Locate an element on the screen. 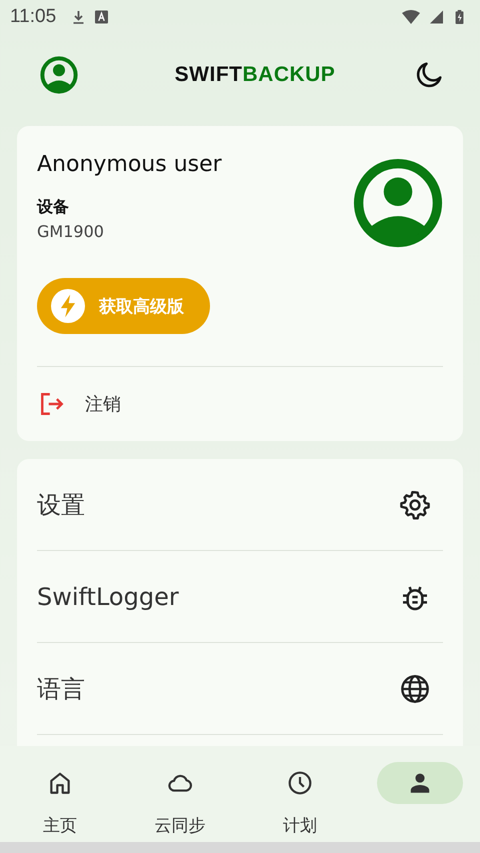 The width and height of the screenshot is (480, 853). signal-icon is located at coordinates (436, 17).